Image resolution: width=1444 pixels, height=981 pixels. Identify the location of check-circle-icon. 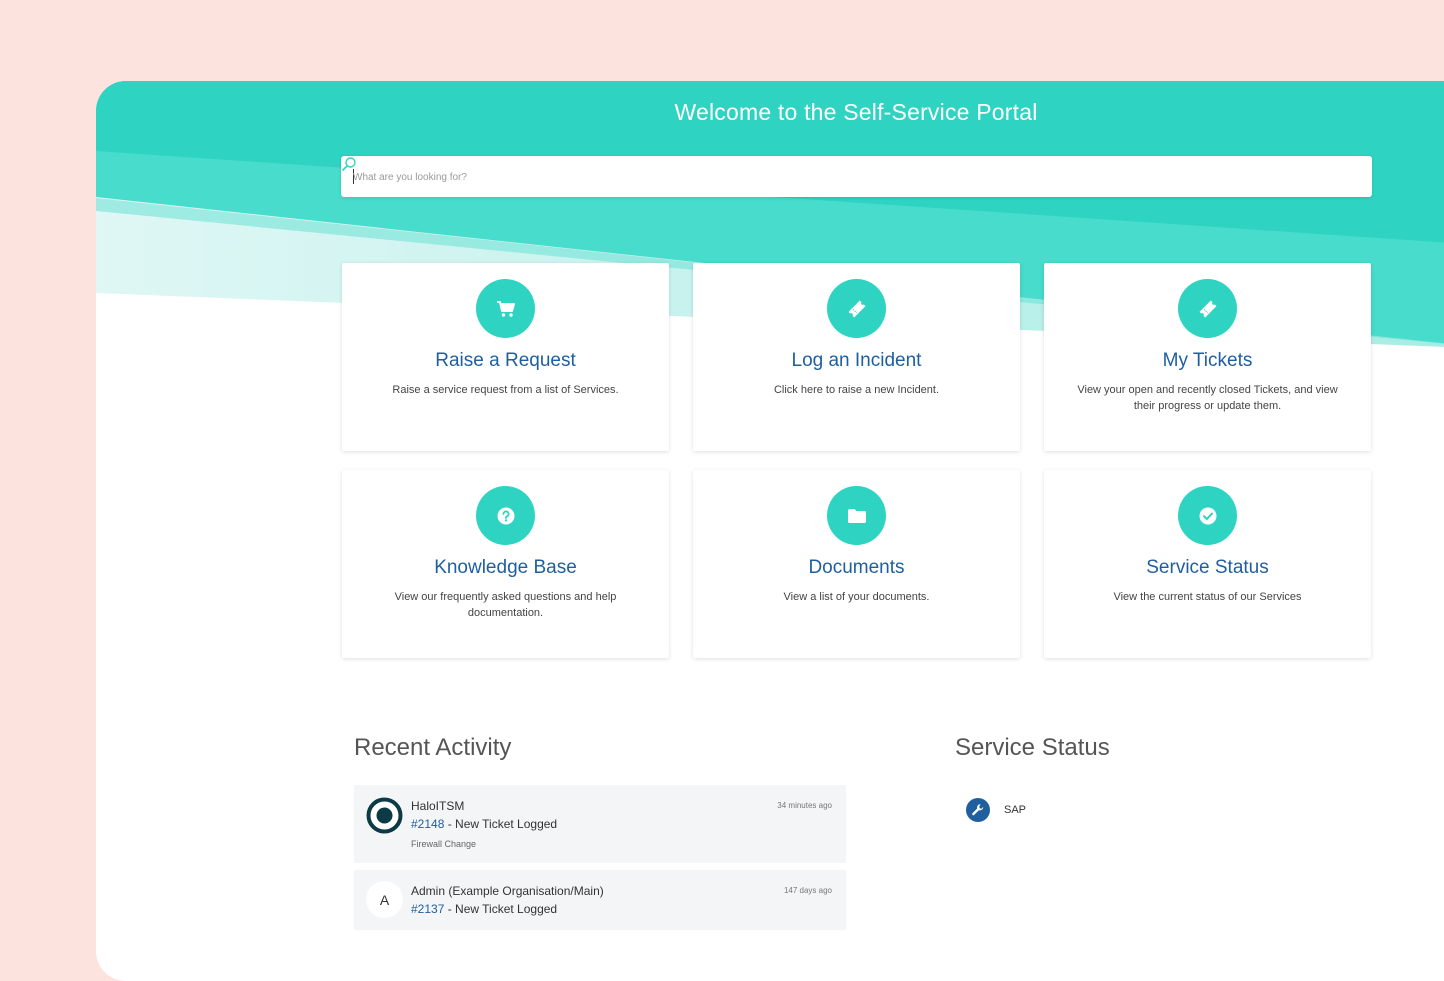
(1207, 515).